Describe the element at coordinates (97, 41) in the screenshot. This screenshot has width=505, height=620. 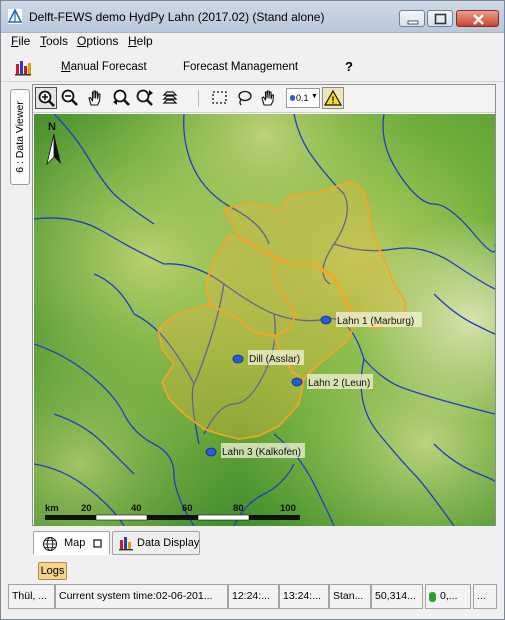
I see `menu-options: Options` at that location.